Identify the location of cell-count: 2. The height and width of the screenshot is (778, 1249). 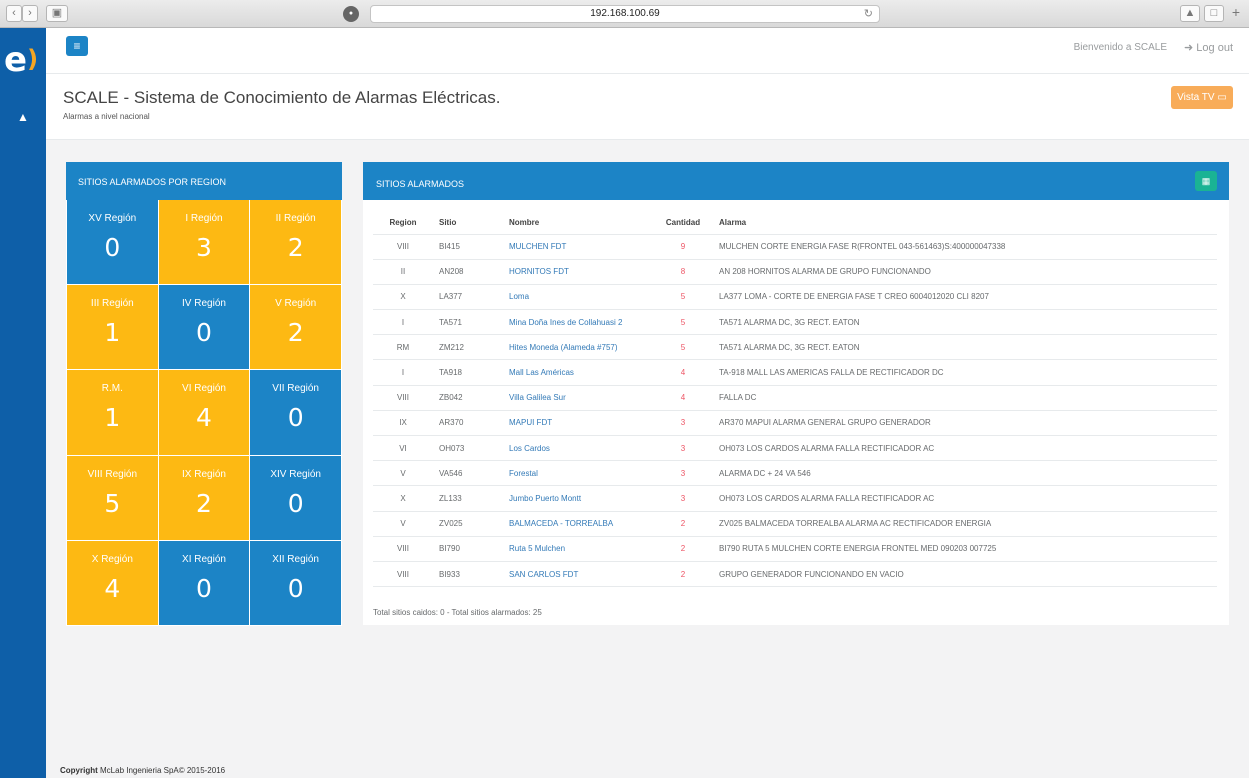
(683, 574).